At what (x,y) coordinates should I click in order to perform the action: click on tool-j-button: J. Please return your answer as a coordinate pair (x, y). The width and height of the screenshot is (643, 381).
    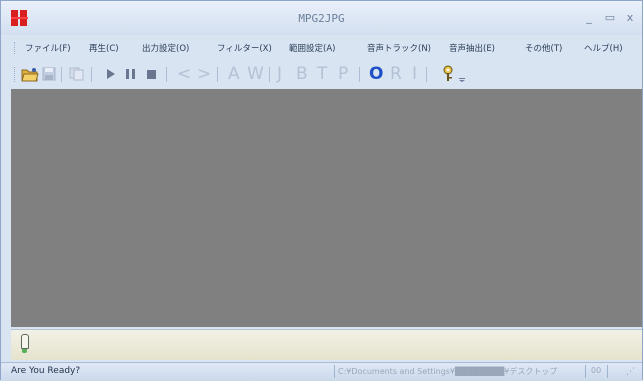
    Looking at the image, I should click on (279, 74).